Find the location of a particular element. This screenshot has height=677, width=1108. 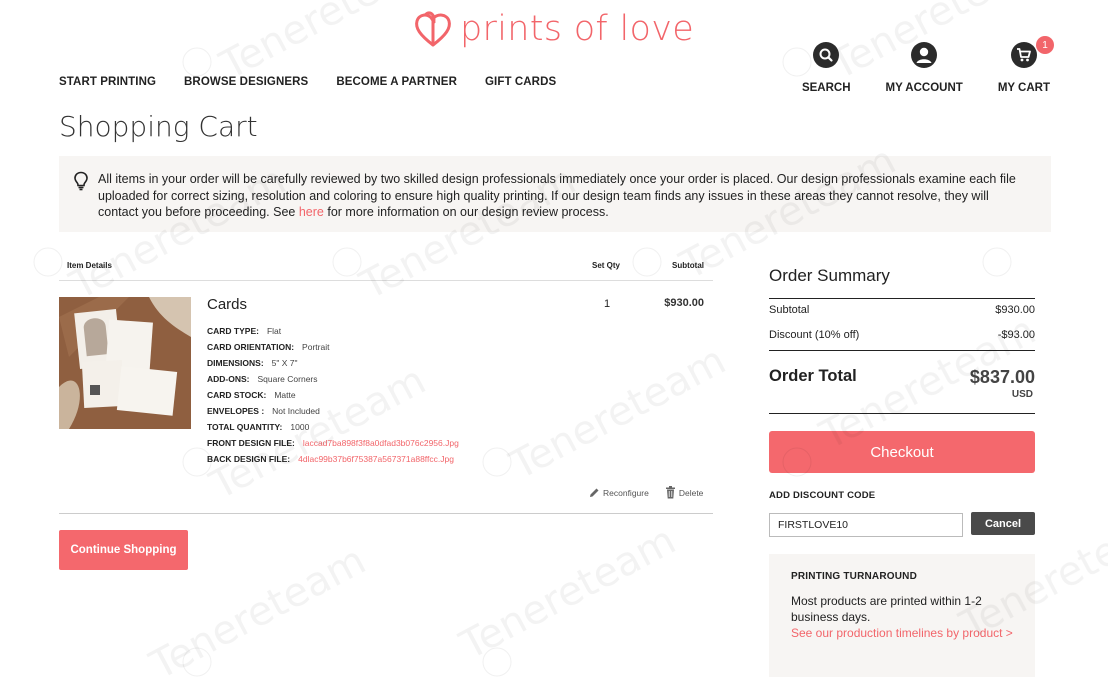

summary-discount-row: Discount (10% off) -$93.00 is located at coordinates (902, 335).